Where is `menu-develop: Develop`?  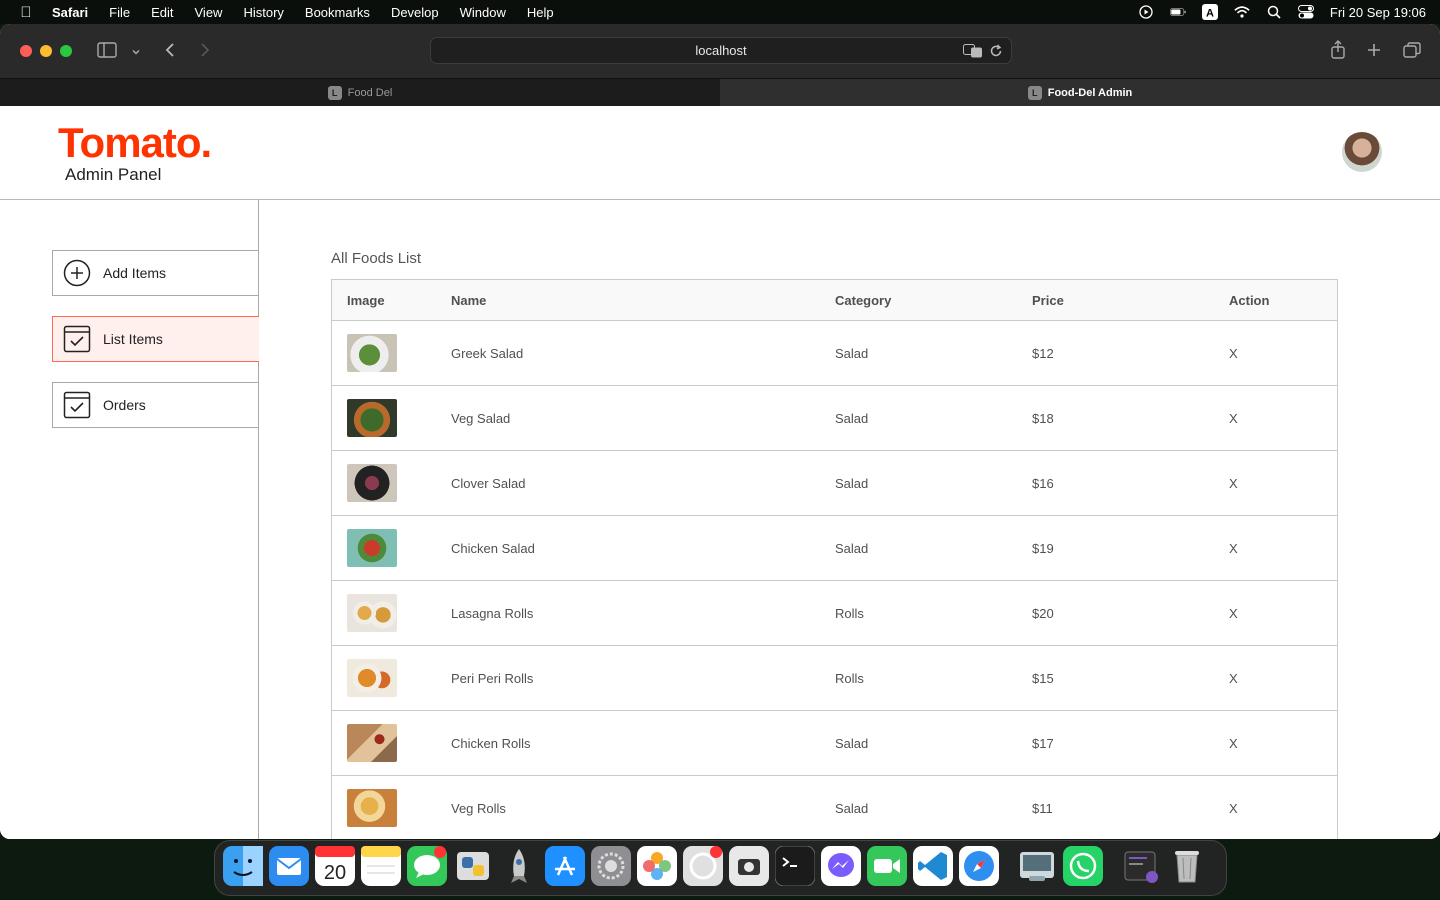 menu-develop: Develop is located at coordinates (415, 12).